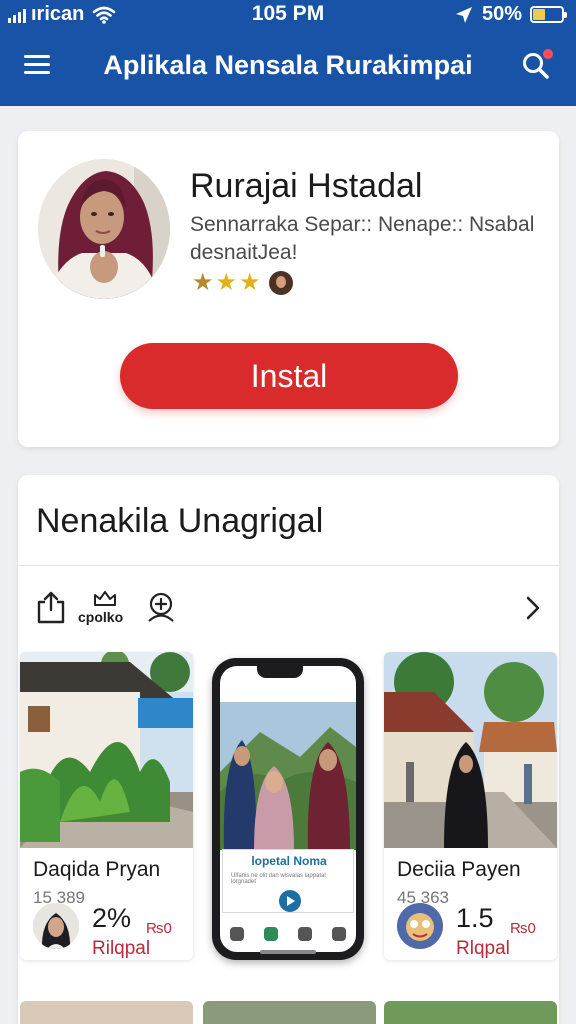 The image size is (576, 1024). What do you see at coordinates (288, 565) in the screenshot?
I see `section-divider` at bounding box center [288, 565].